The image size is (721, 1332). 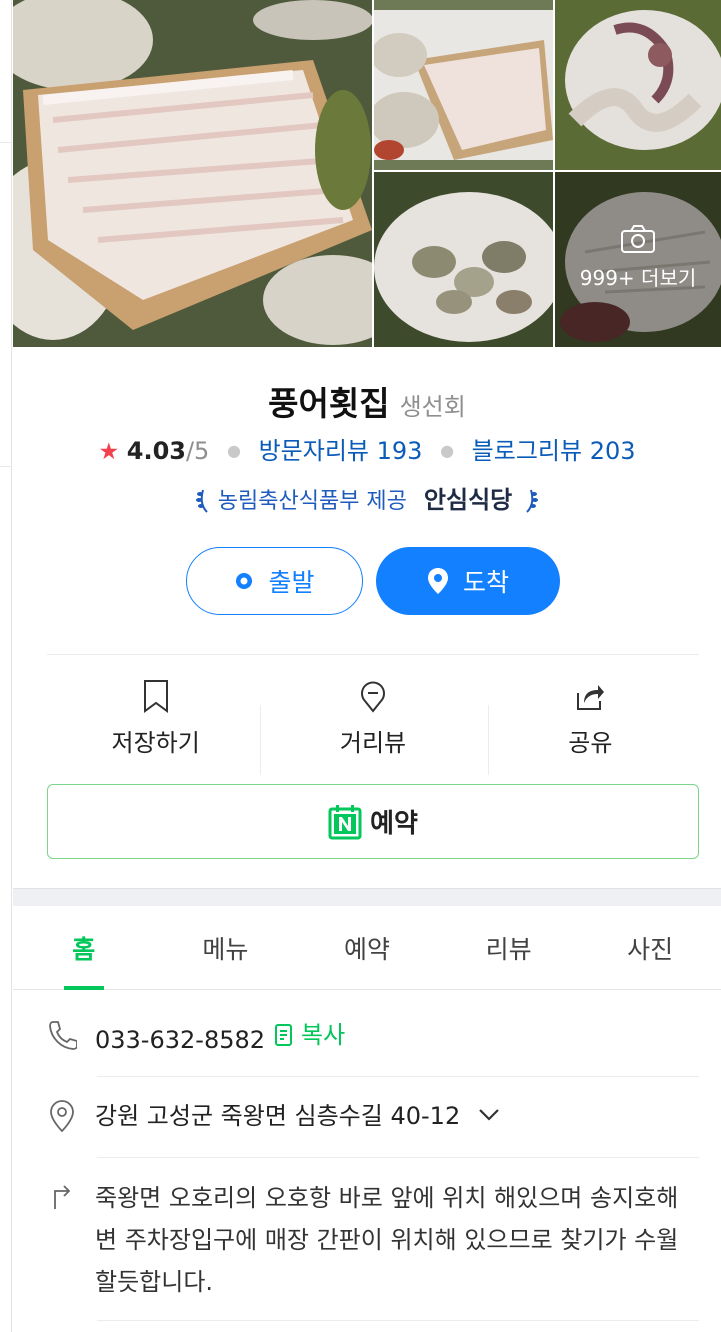 I want to click on arrive-label: 도착, so click(x=485, y=582).